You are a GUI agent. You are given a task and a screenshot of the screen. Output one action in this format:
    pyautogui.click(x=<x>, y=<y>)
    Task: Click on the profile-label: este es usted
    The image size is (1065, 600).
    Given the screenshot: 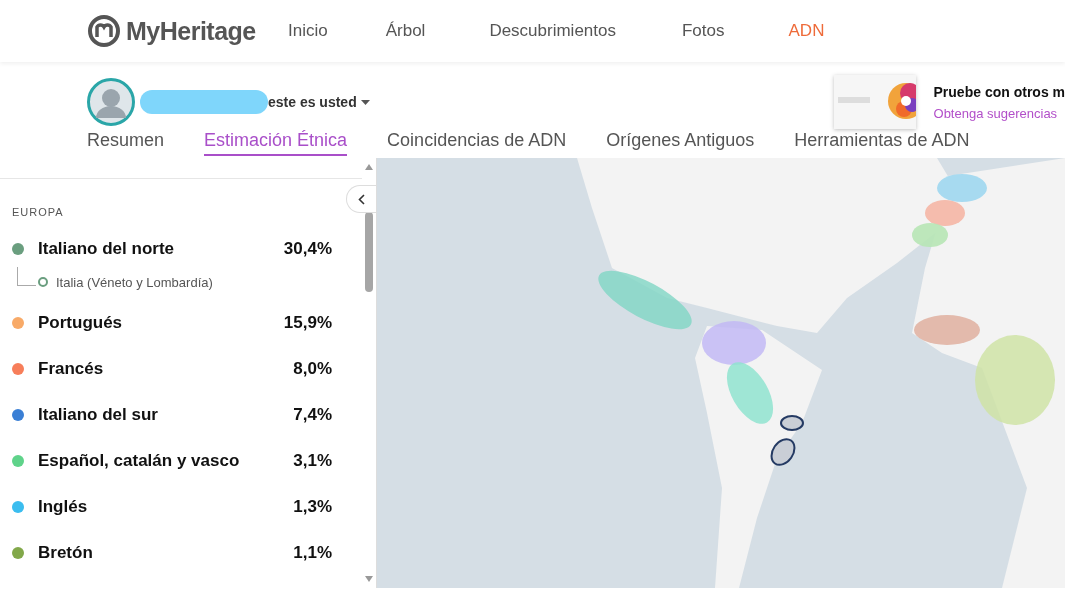 What is the action you would take?
    pyautogui.click(x=312, y=102)
    